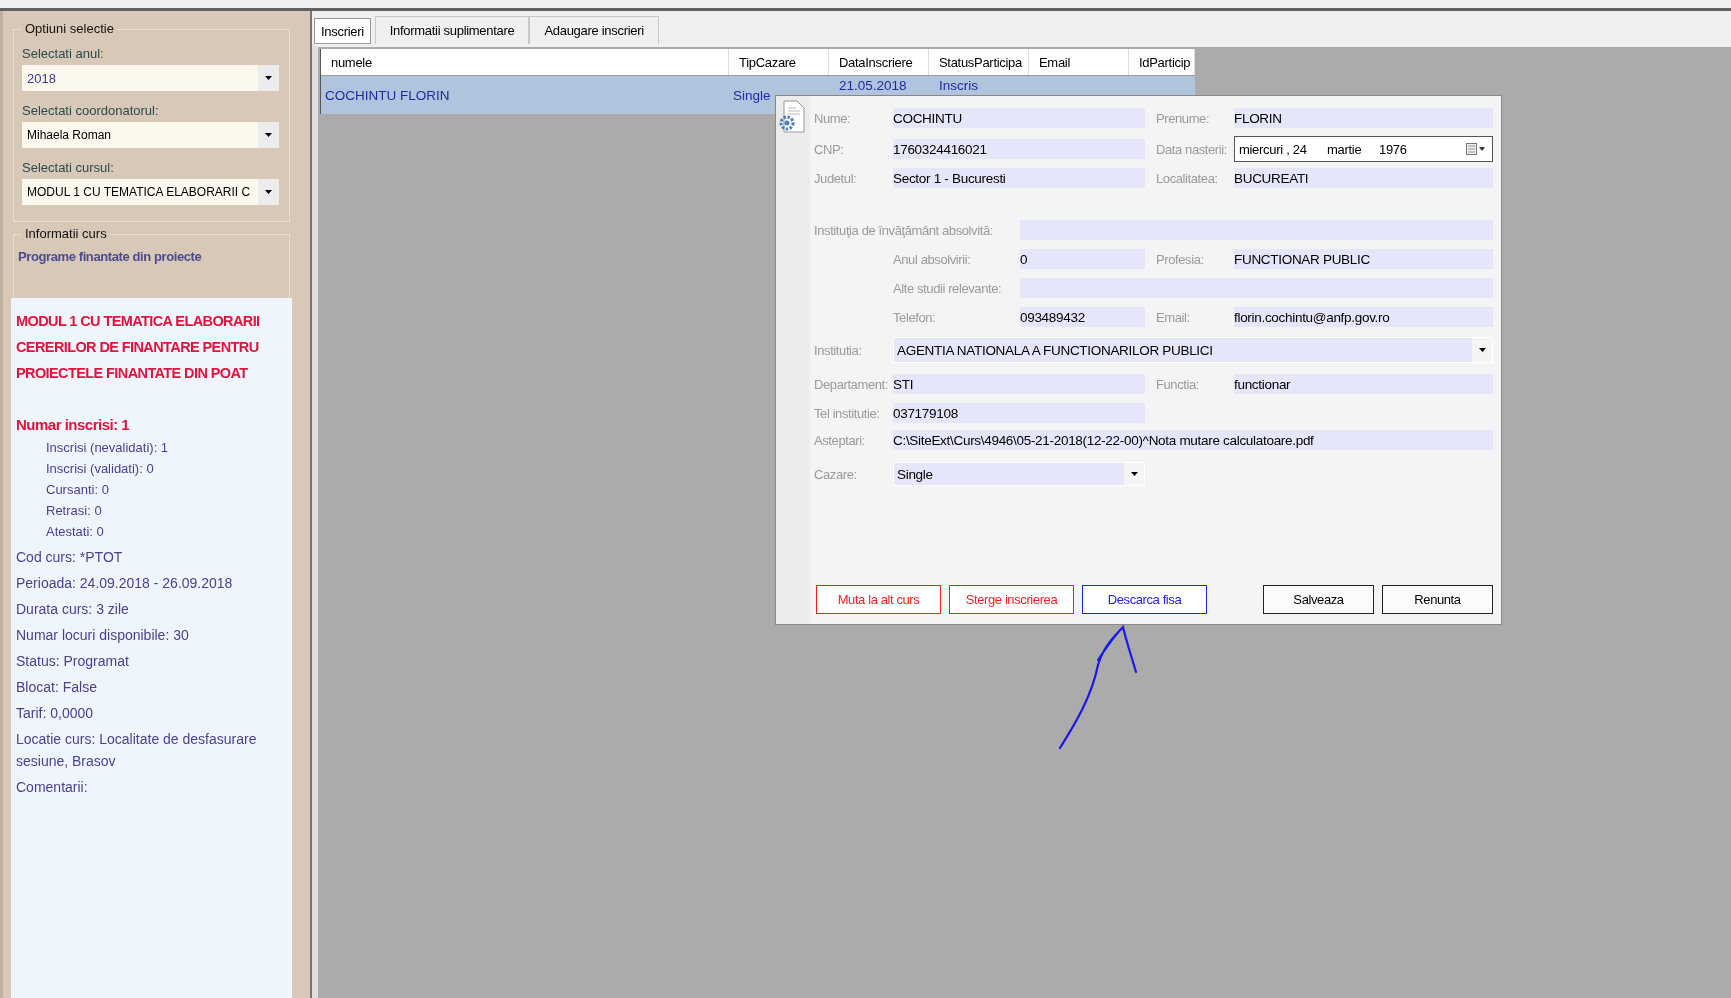 This screenshot has width=1731, height=998. What do you see at coordinates (836, 474) in the screenshot?
I see `field-label: Cazare:` at bounding box center [836, 474].